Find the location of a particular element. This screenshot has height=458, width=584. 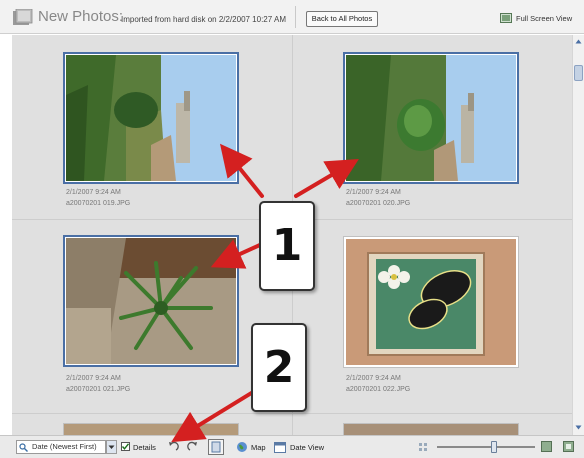

map-button: Map is located at coordinates (258, 447).